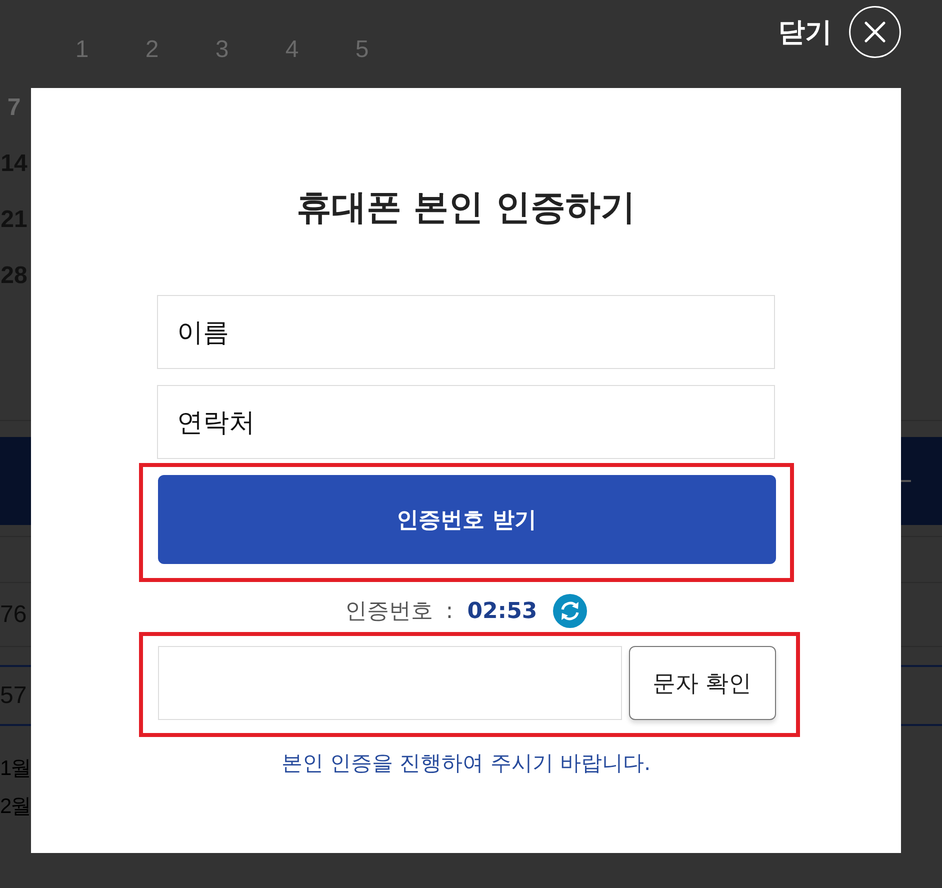 This screenshot has height=888, width=942. Describe the element at coordinates (466, 422) in the screenshot. I see `input-field: 연락처` at that location.